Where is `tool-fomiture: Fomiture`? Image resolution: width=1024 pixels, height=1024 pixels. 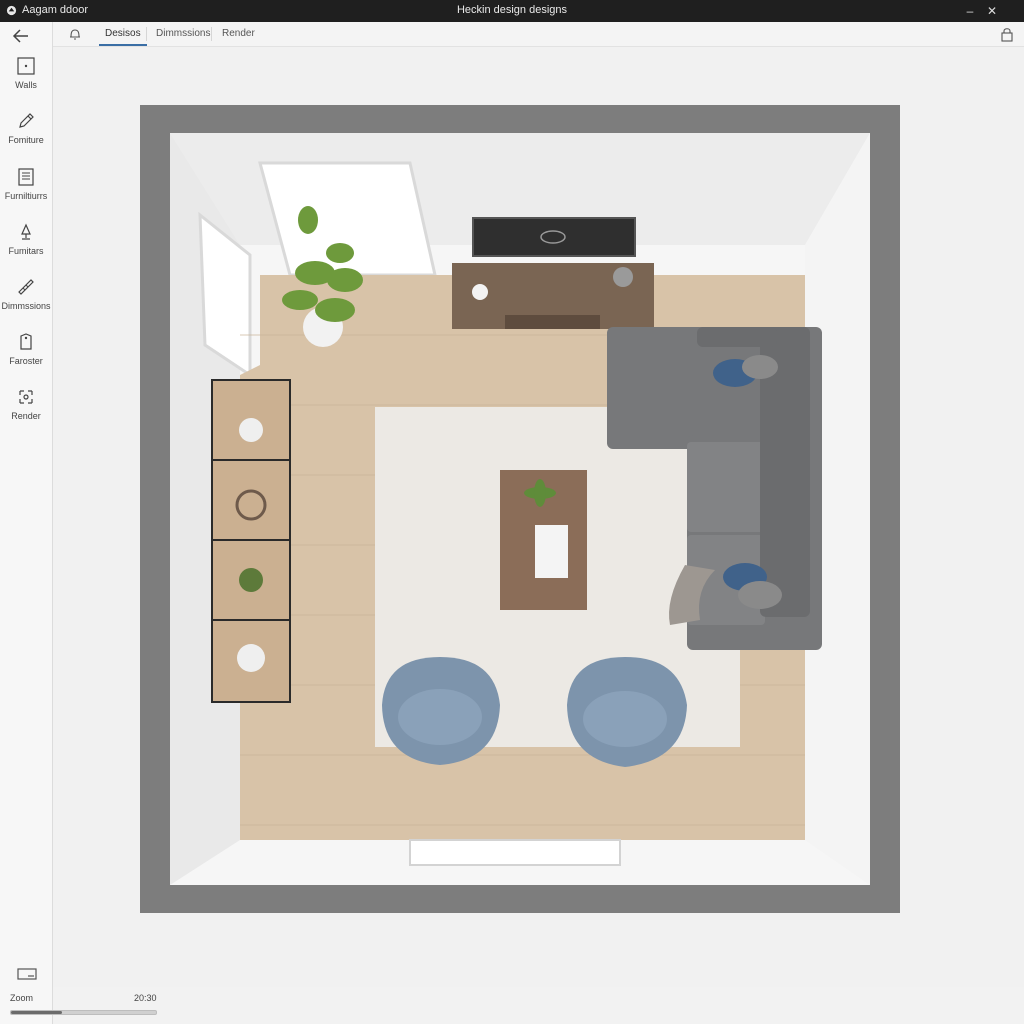 tool-fomiture: Fomiture is located at coordinates (26, 137).